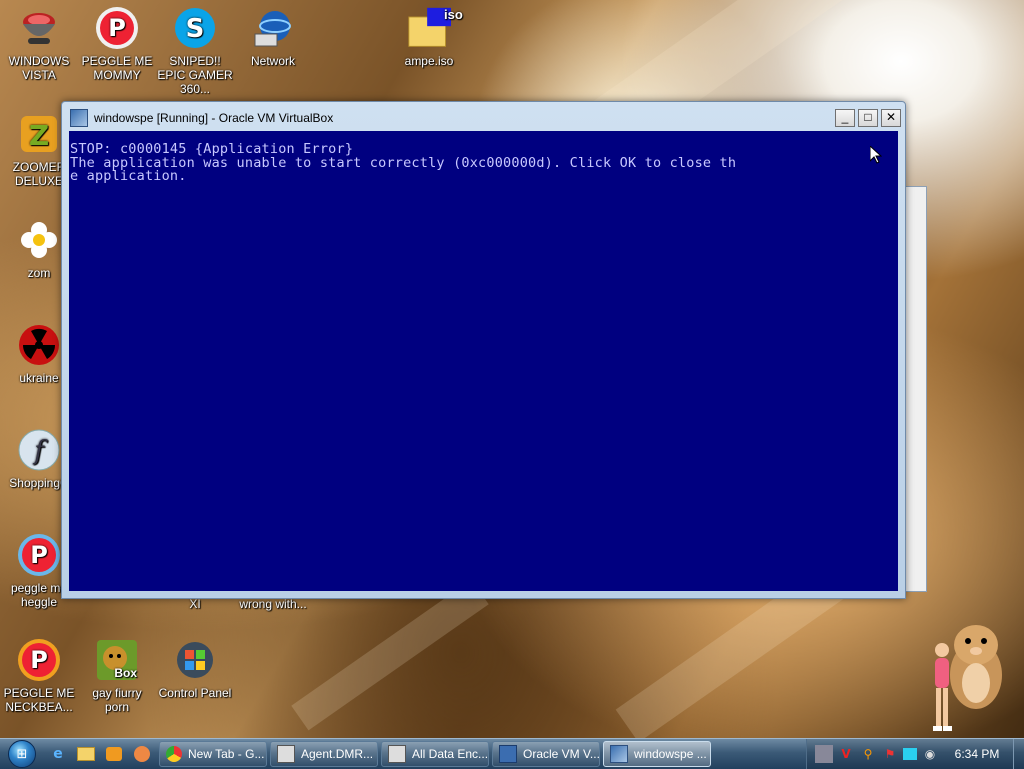 The width and height of the screenshot is (1024, 769). What do you see at coordinates (868, 118) in the screenshot?
I see `maximize-button: □` at bounding box center [868, 118].